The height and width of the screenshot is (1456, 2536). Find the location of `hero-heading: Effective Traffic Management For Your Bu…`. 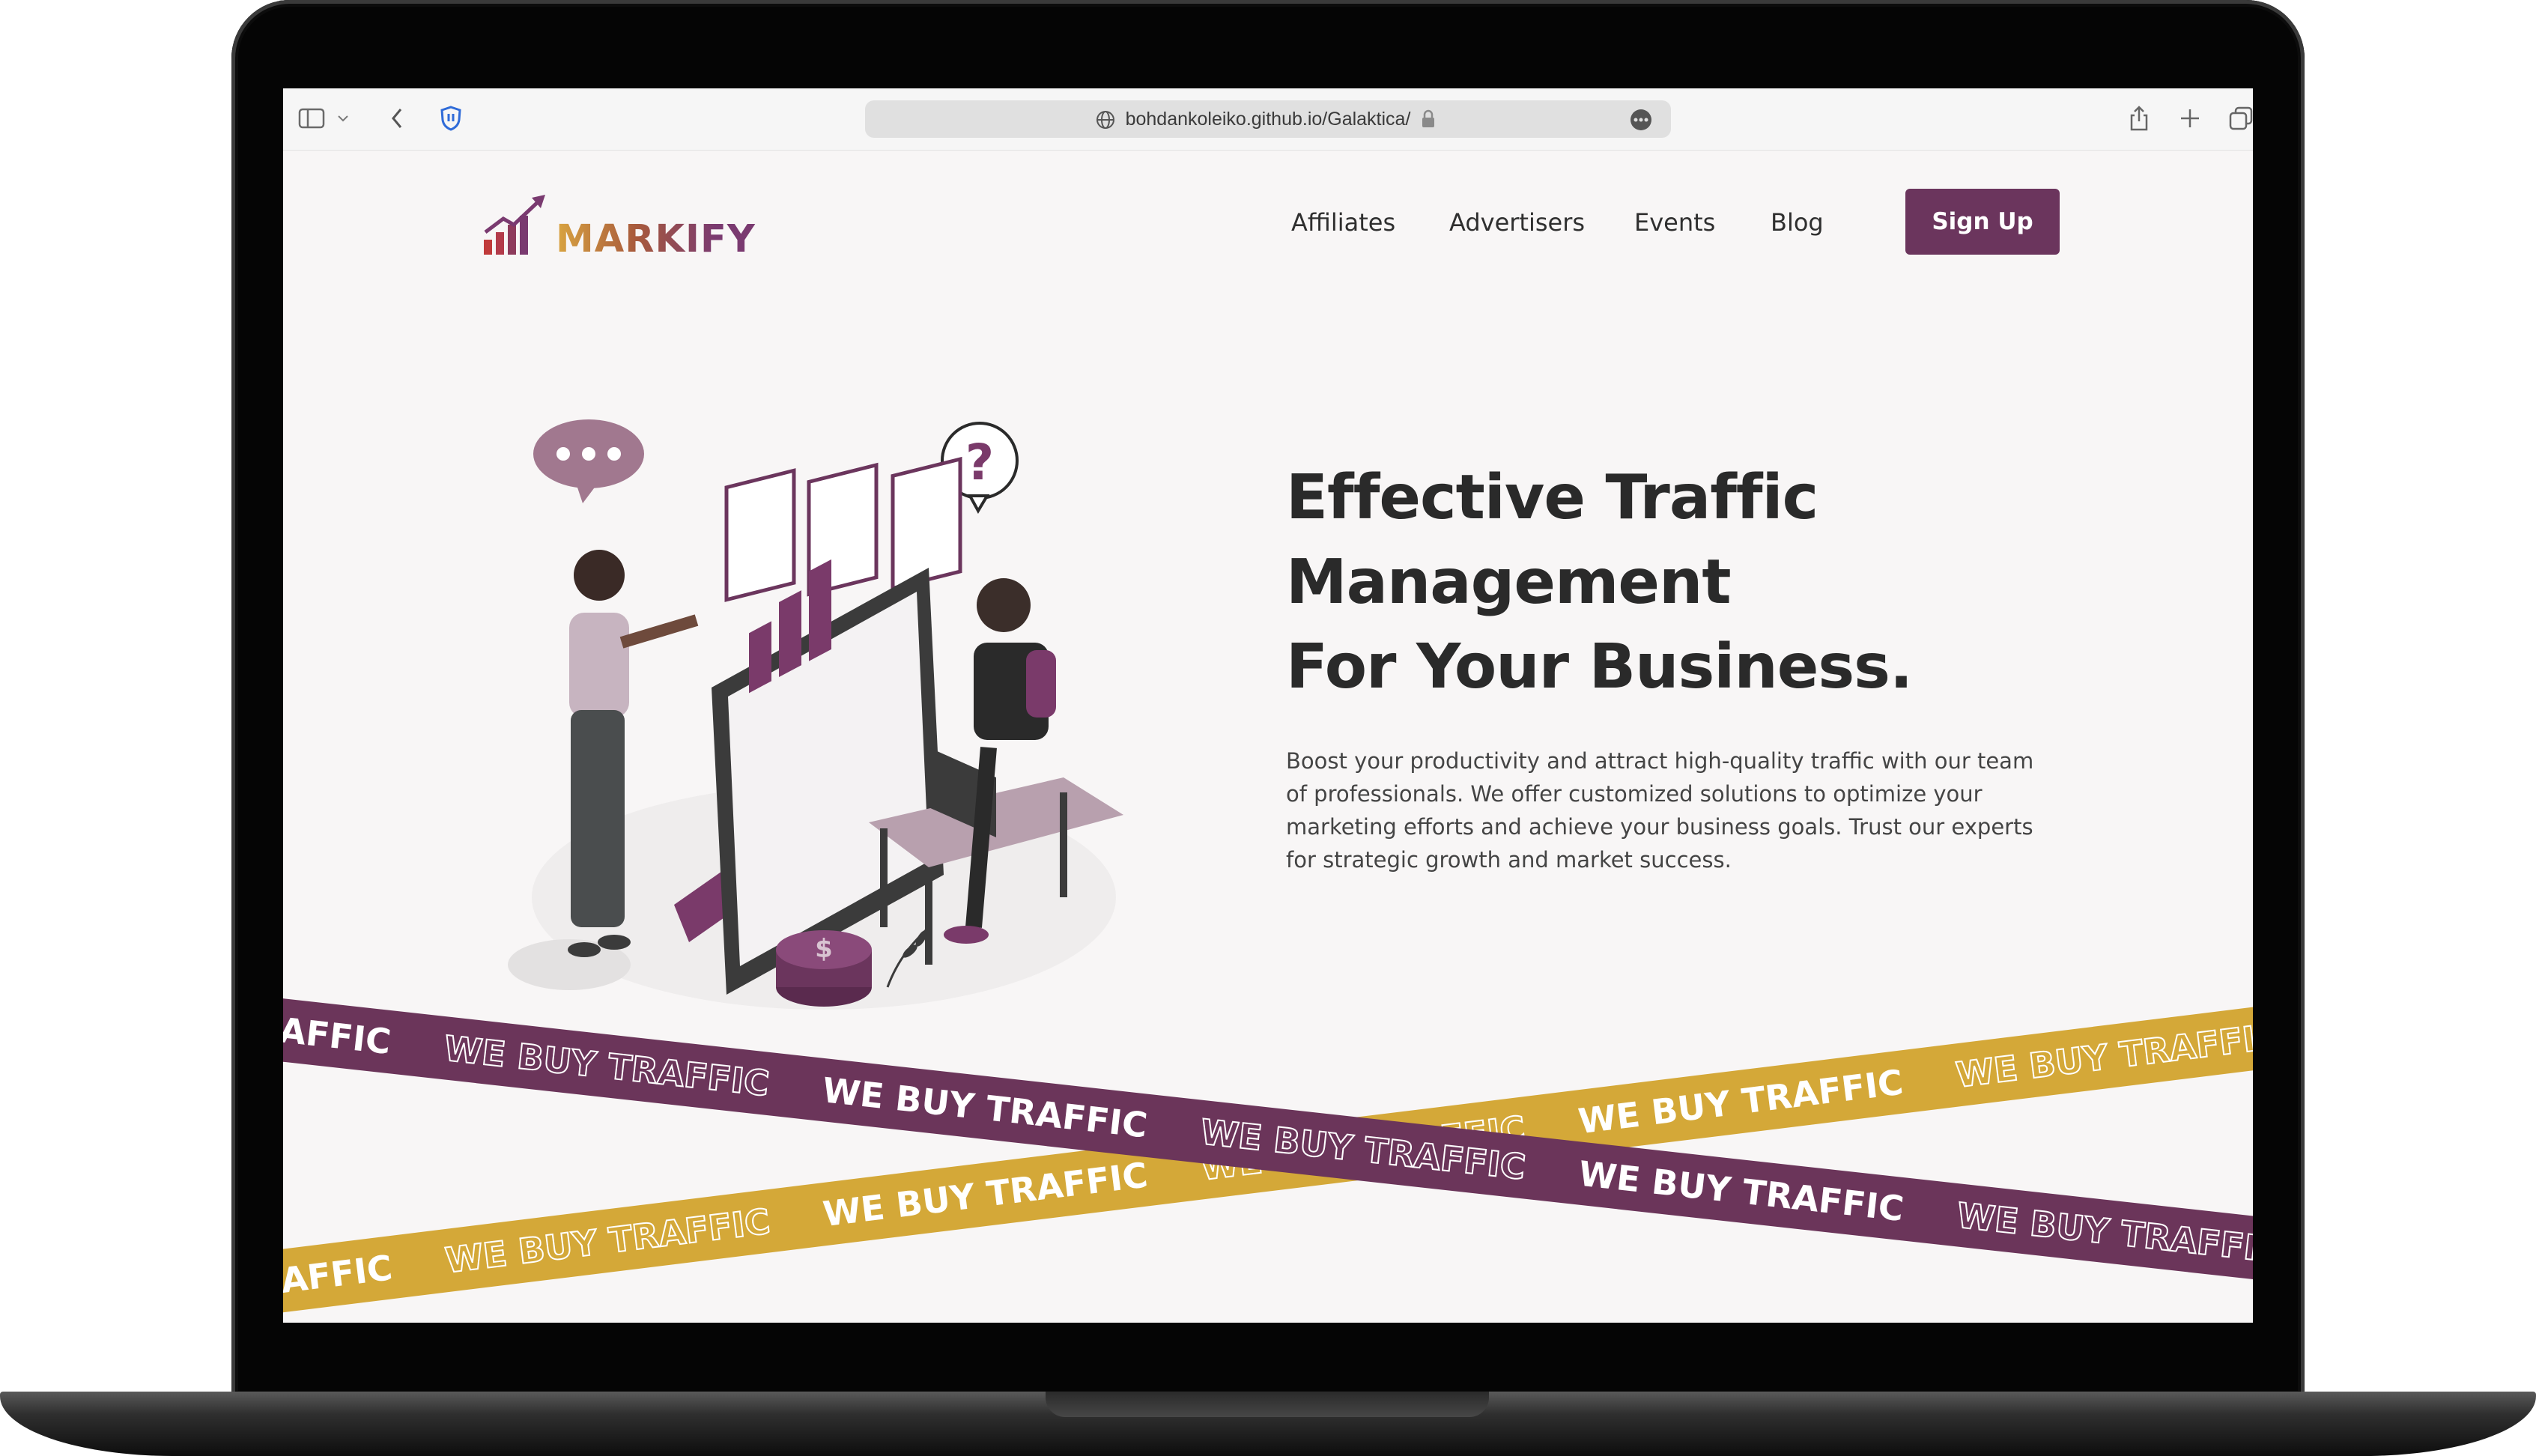

hero-heading: Effective Traffic Management For Your Bu… is located at coordinates (1623, 582).